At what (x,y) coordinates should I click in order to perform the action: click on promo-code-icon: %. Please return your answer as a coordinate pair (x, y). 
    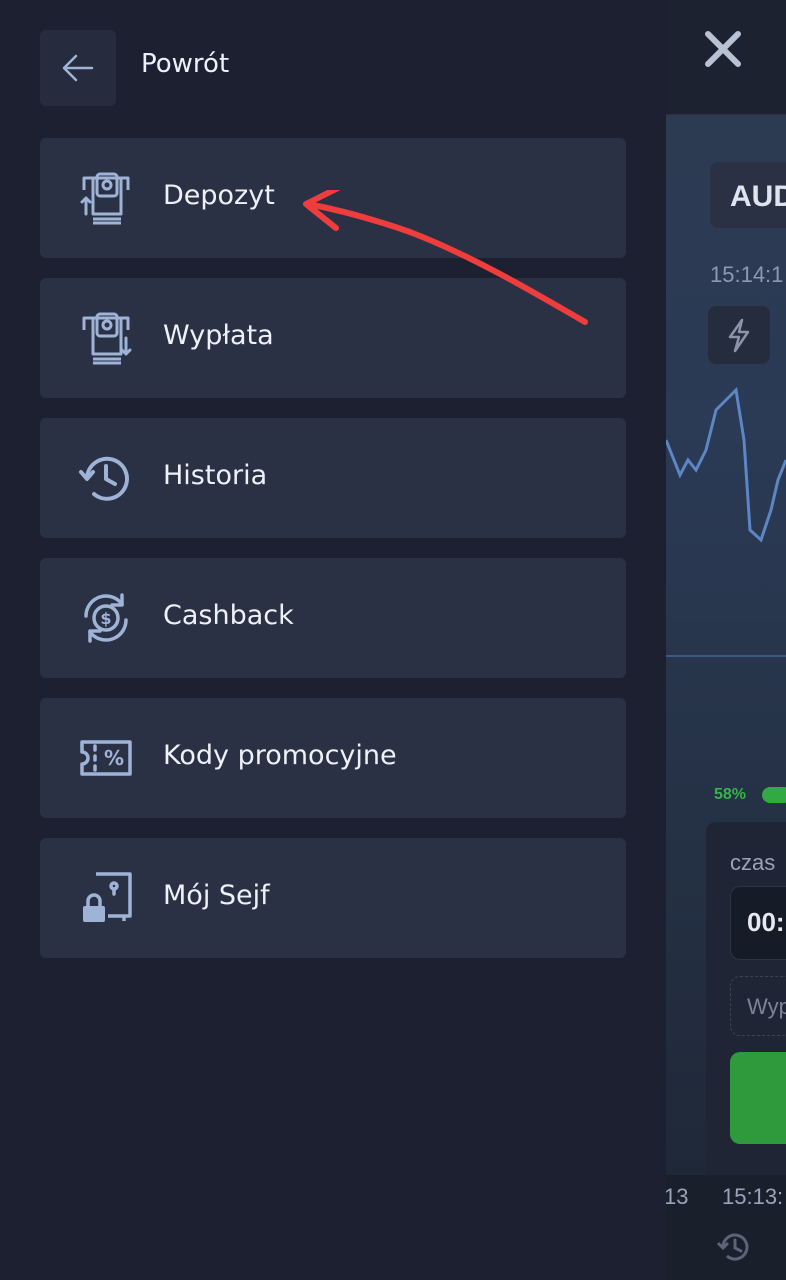
    Looking at the image, I should click on (106, 758).